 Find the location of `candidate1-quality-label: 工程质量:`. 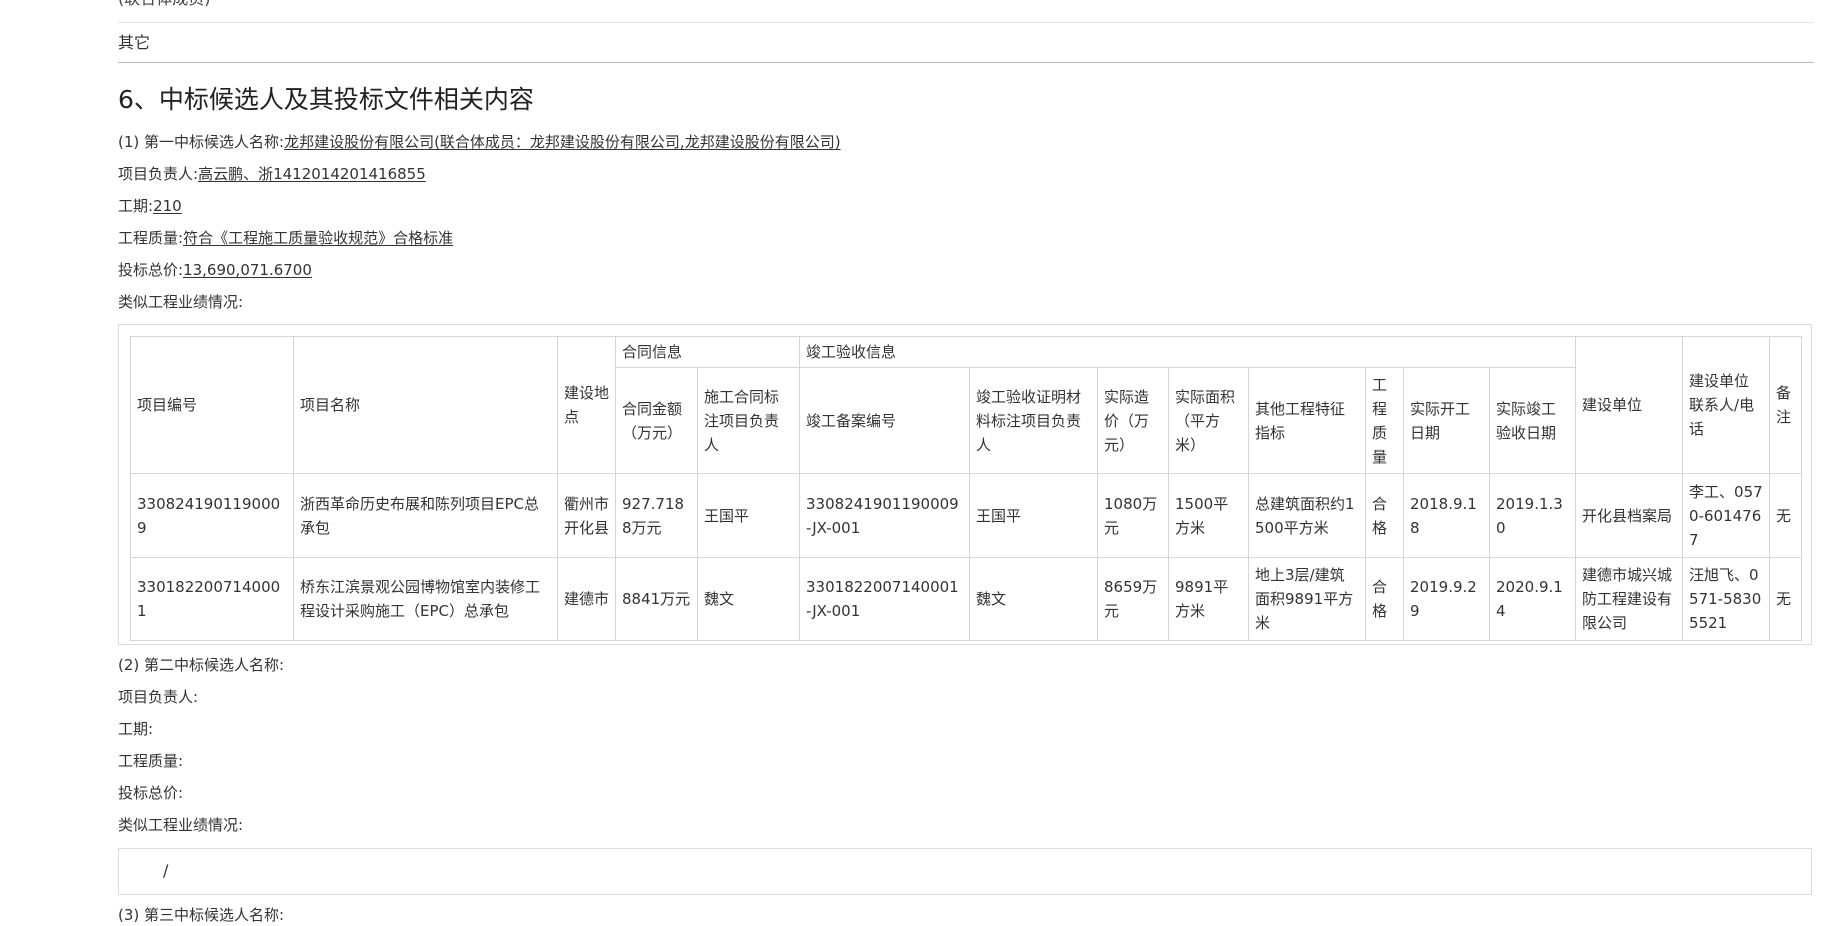

candidate1-quality-label: 工程质量: is located at coordinates (151, 238).